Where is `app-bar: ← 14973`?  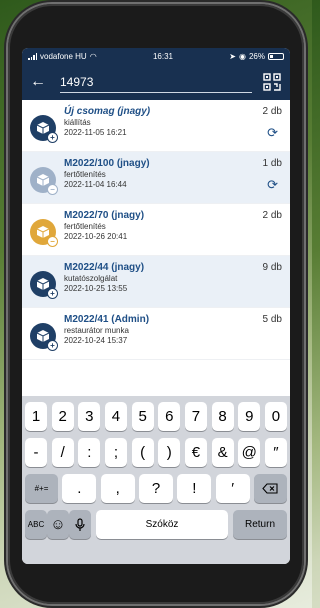 app-bar: ← 14973 is located at coordinates (156, 82).